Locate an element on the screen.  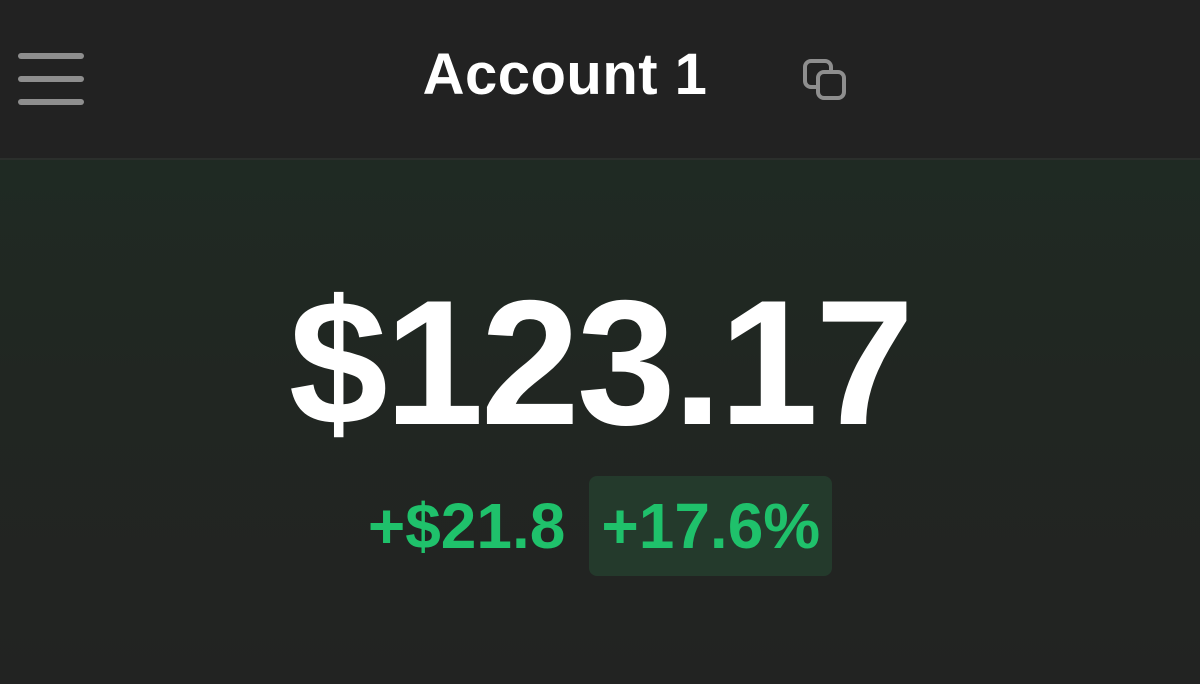
account-selector: Account 1 is located at coordinates (565, 75).